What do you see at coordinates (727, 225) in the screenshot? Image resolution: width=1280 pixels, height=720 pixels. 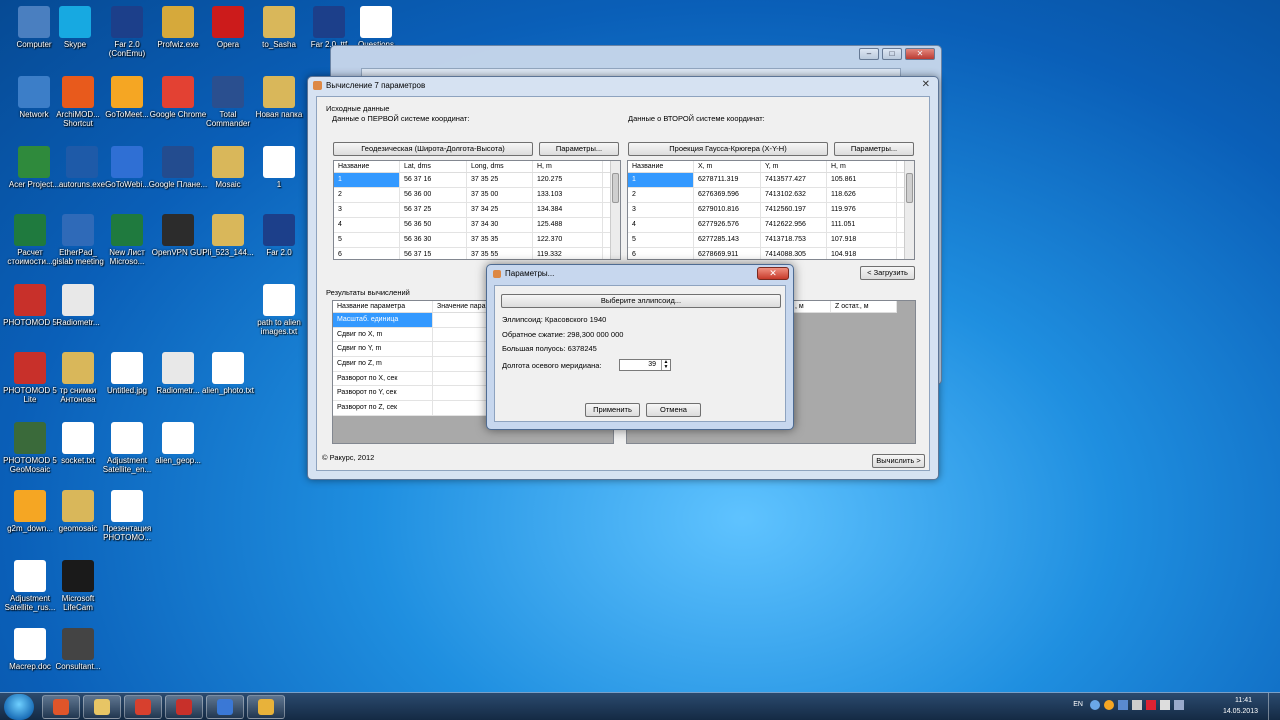 I see `table-cell: 6277926.576` at bounding box center [727, 225].